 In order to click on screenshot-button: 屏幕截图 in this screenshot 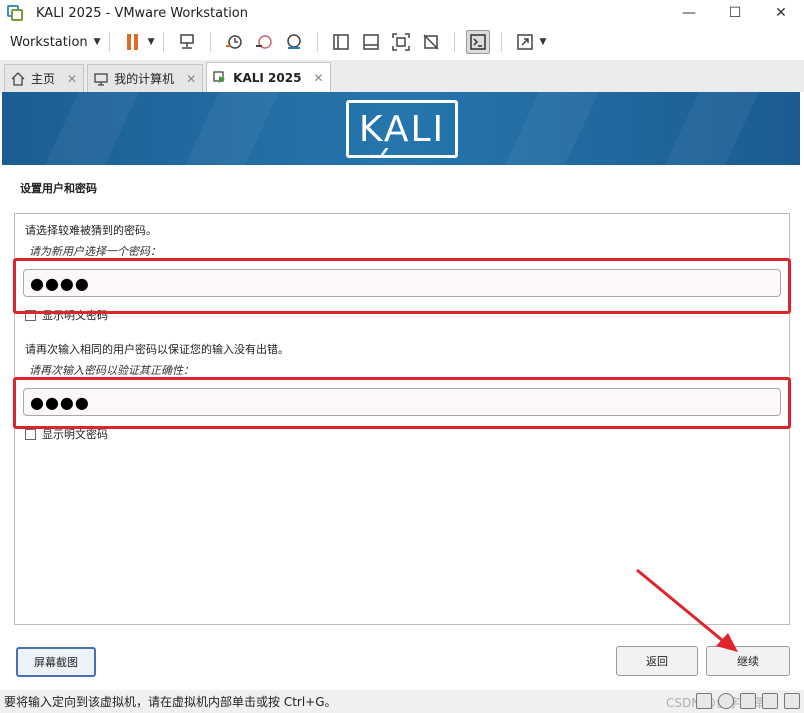, I will do `click(56, 662)`.